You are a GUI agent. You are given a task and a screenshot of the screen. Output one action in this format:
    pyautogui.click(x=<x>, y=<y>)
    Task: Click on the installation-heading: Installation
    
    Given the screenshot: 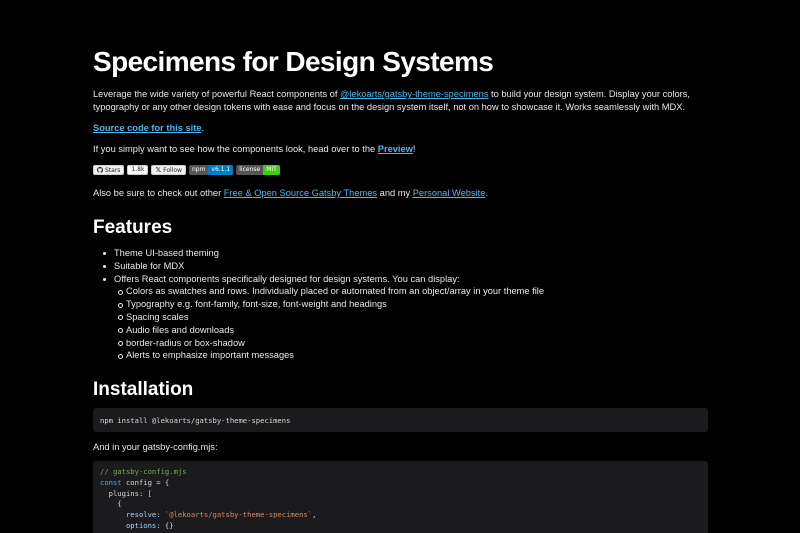 What is the action you would take?
    pyautogui.click(x=143, y=389)
    